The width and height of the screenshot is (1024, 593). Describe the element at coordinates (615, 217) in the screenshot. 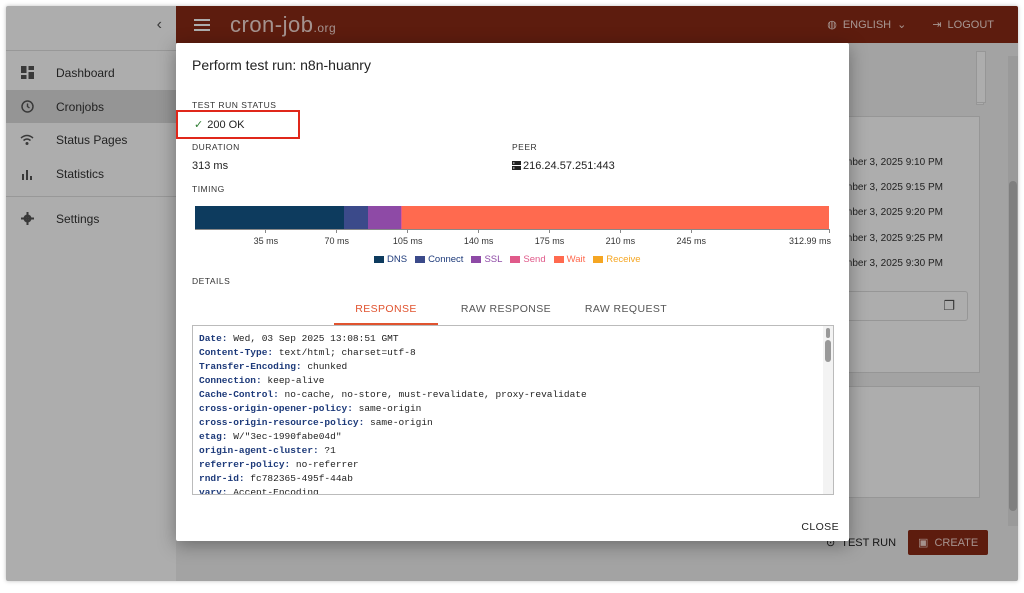

I see `timing-segment-wait` at that location.